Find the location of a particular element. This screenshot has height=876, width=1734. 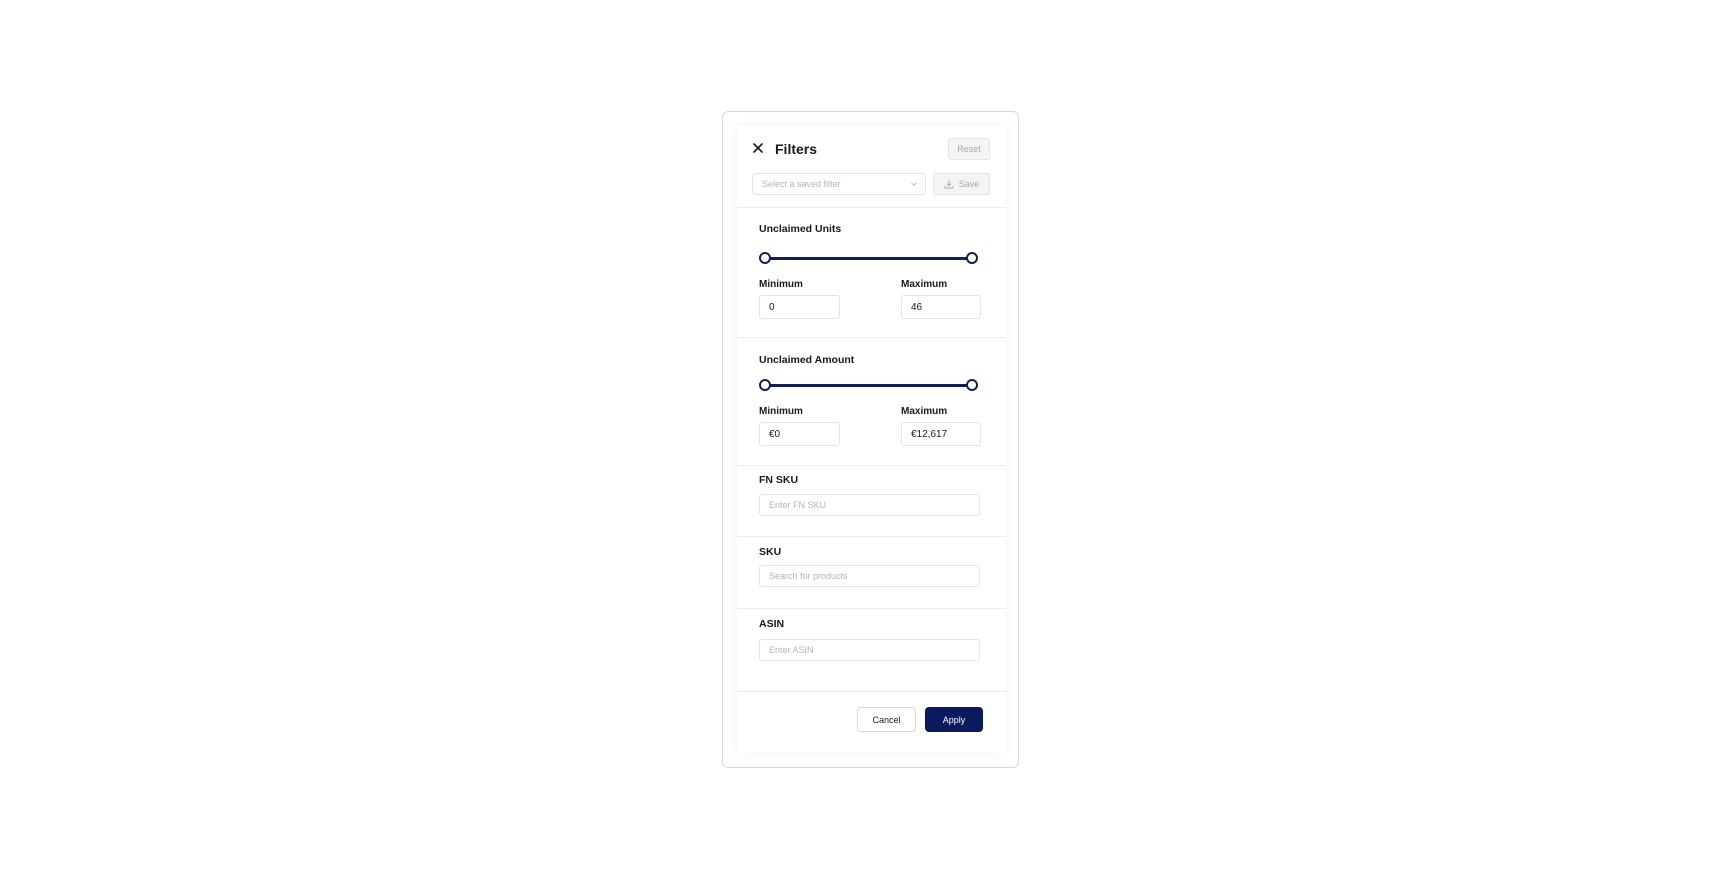

fn-sku-input is located at coordinates (869, 505).